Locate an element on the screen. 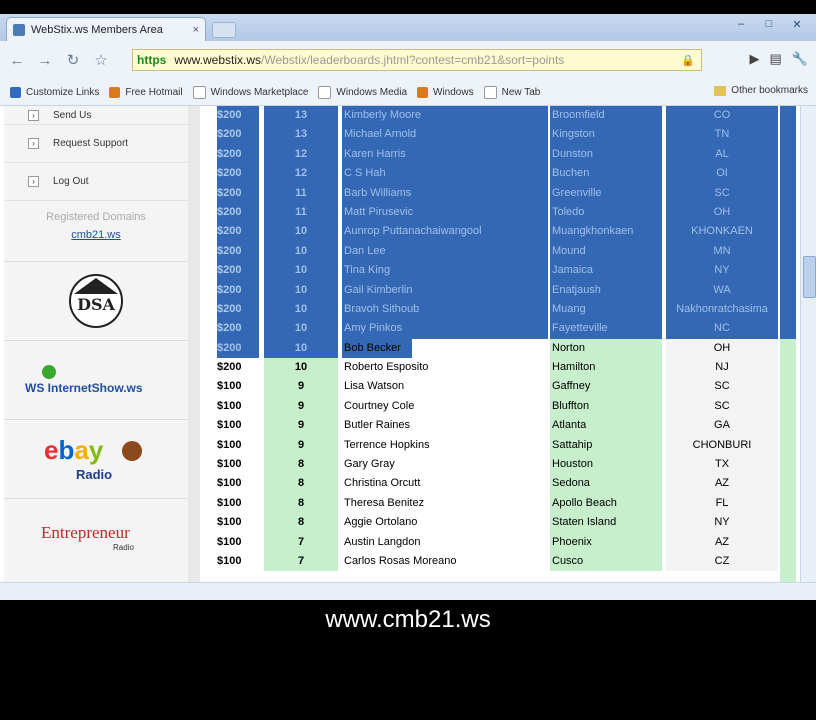  prize-cell: $100 is located at coordinates (229, 560).